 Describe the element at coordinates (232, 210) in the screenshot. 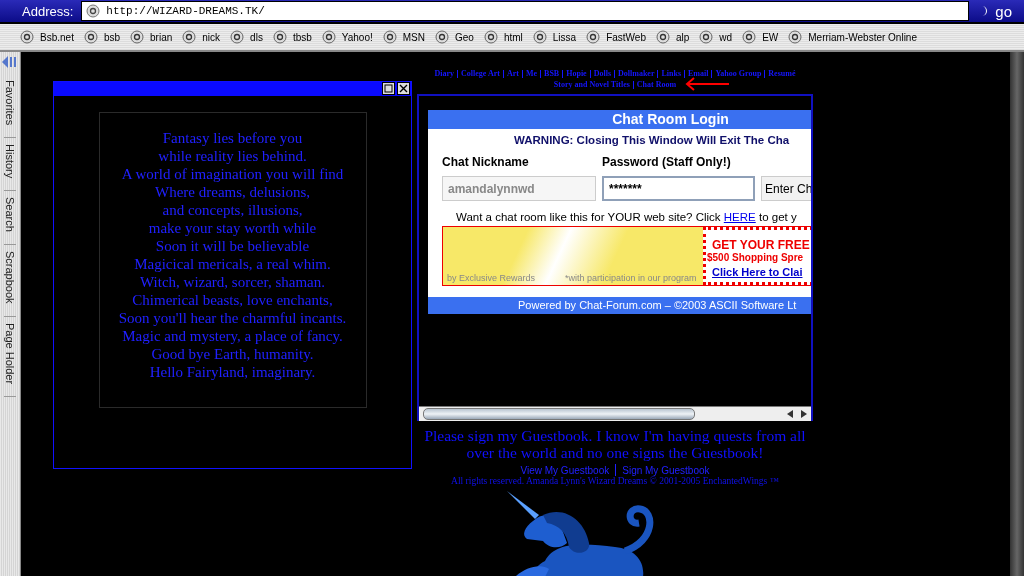

I see `poem-line: and concepts, illusions,` at that location.